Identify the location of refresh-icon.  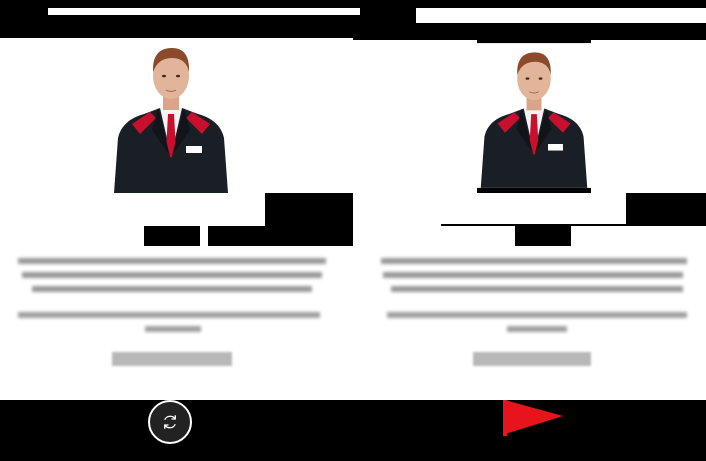
(170, 422).